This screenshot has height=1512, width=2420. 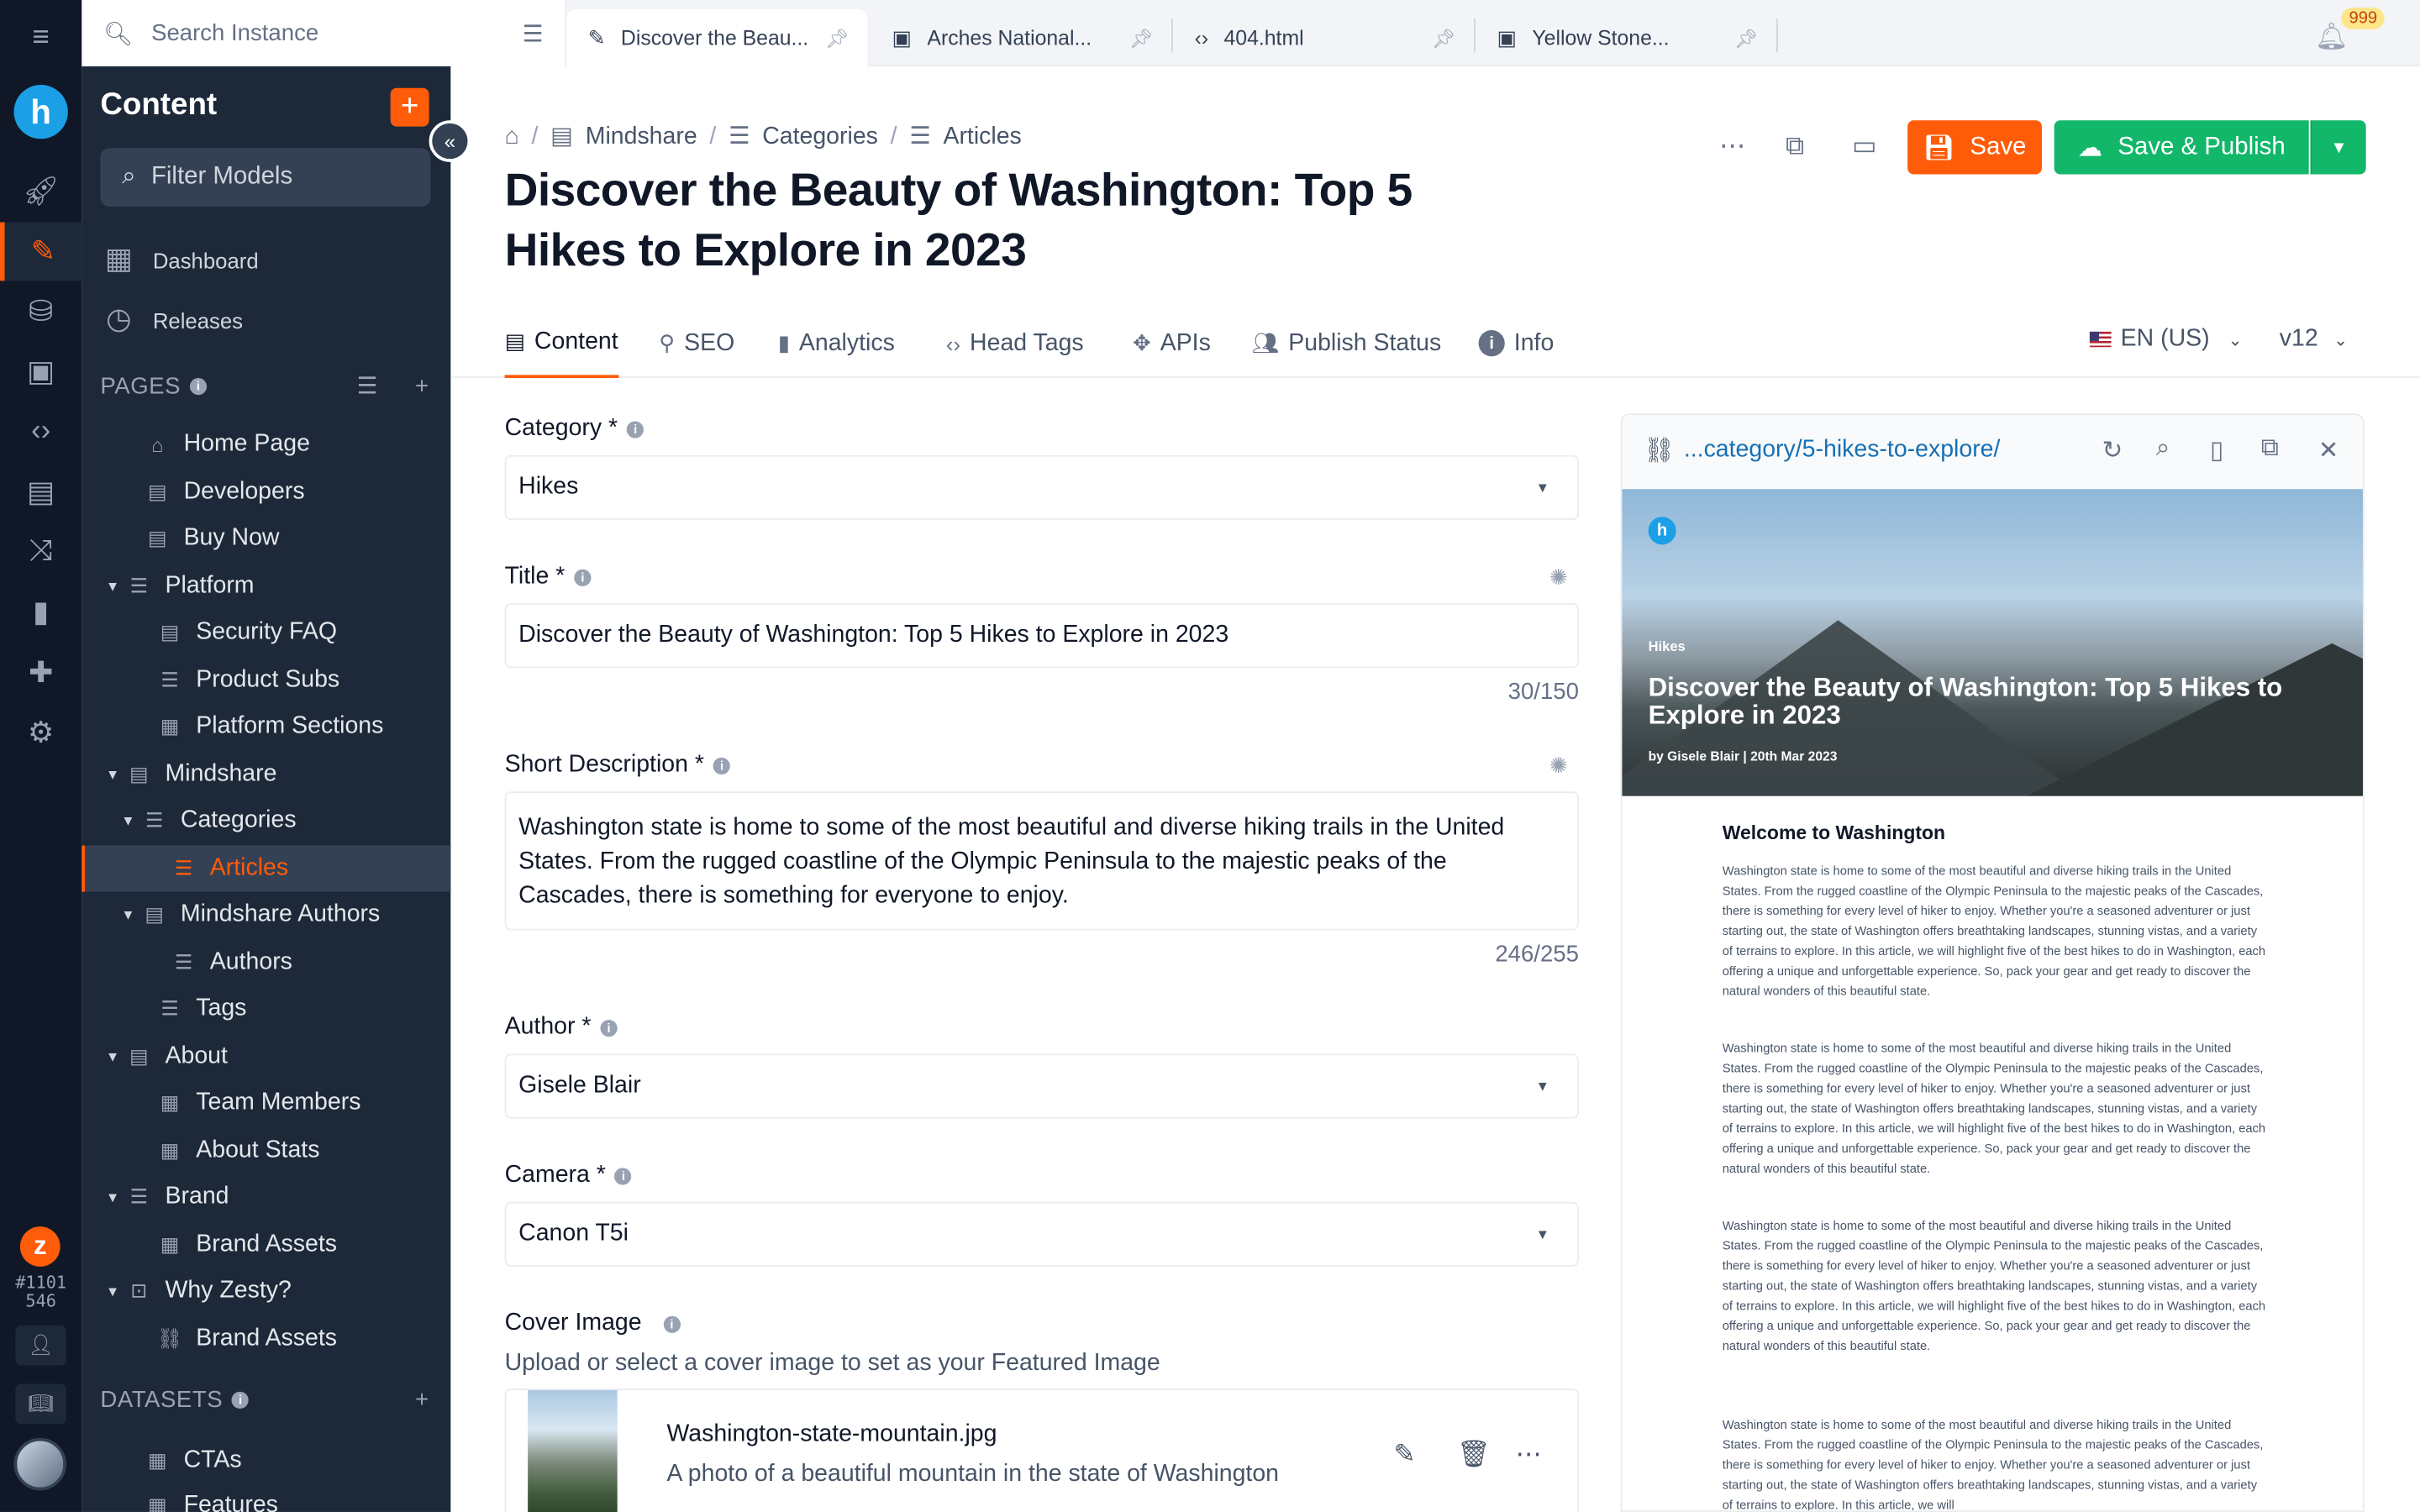 I want to click on author-select: Gisele Blair ▼, so click(x=1042, y=1086).